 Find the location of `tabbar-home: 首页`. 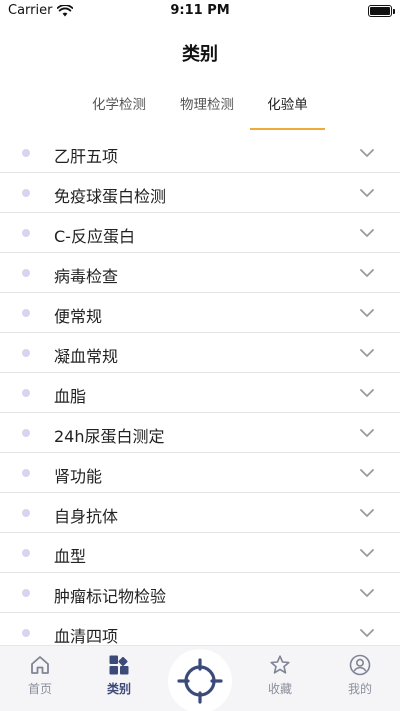

tabbar-home: 首页 is located at coordinates (40, 675).